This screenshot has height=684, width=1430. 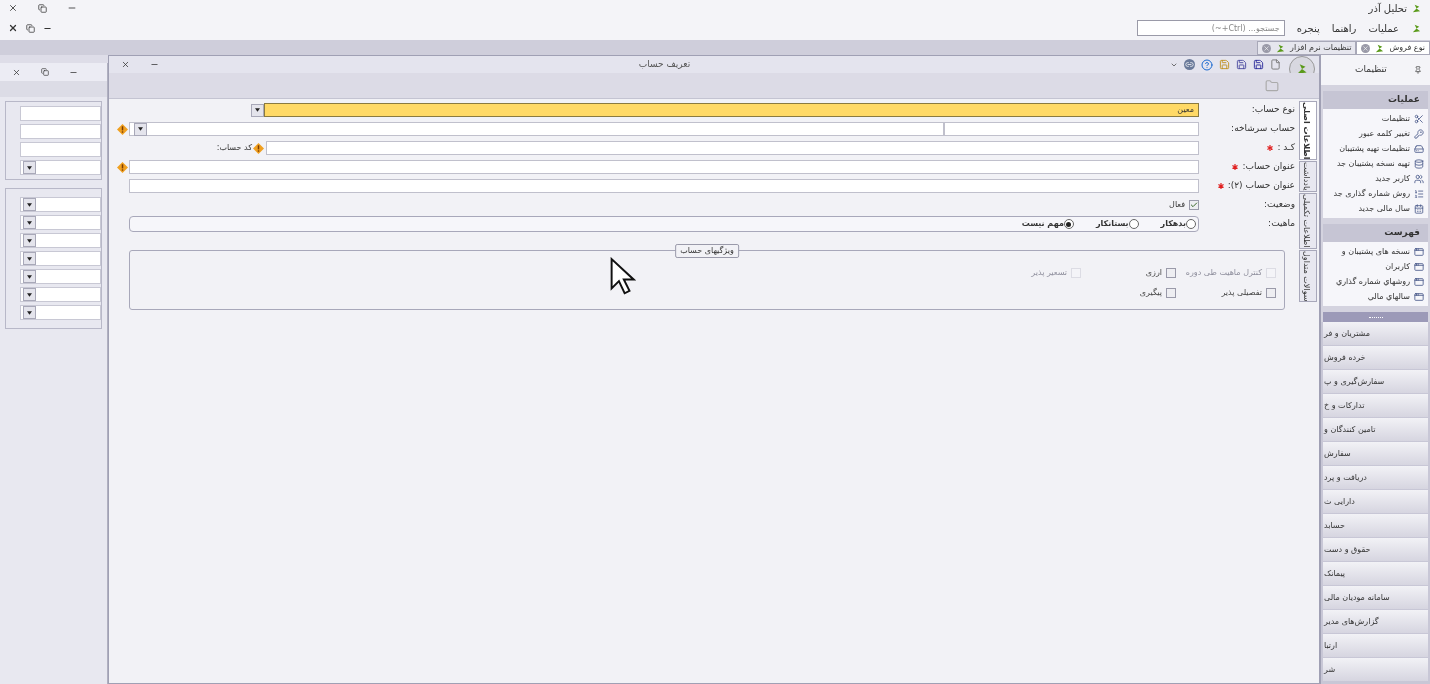 What do you see at coordinates (1178, 224) in the screenshot?
I see `radio-option: بدهکار` at bounding box center [1178, 224].